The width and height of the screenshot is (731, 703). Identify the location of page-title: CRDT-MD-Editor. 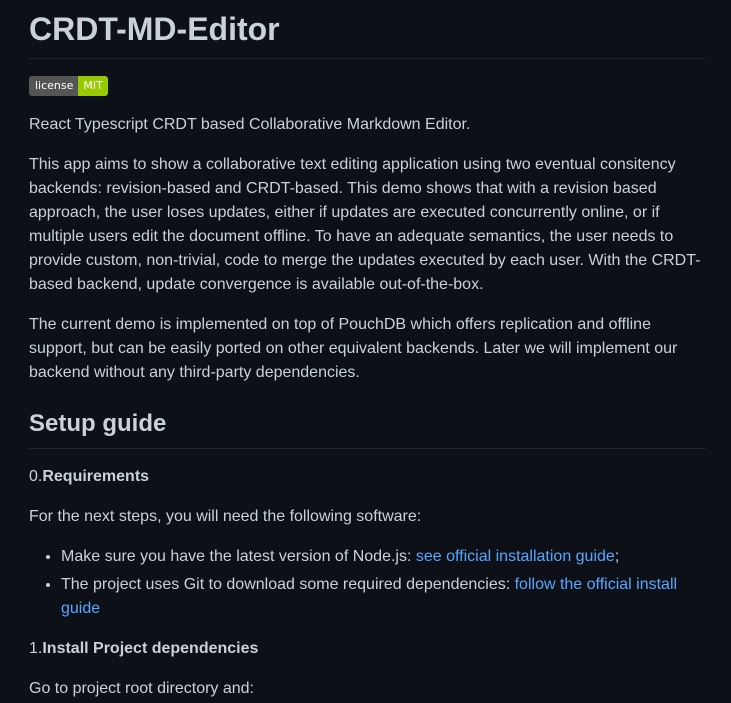
(367, 29).